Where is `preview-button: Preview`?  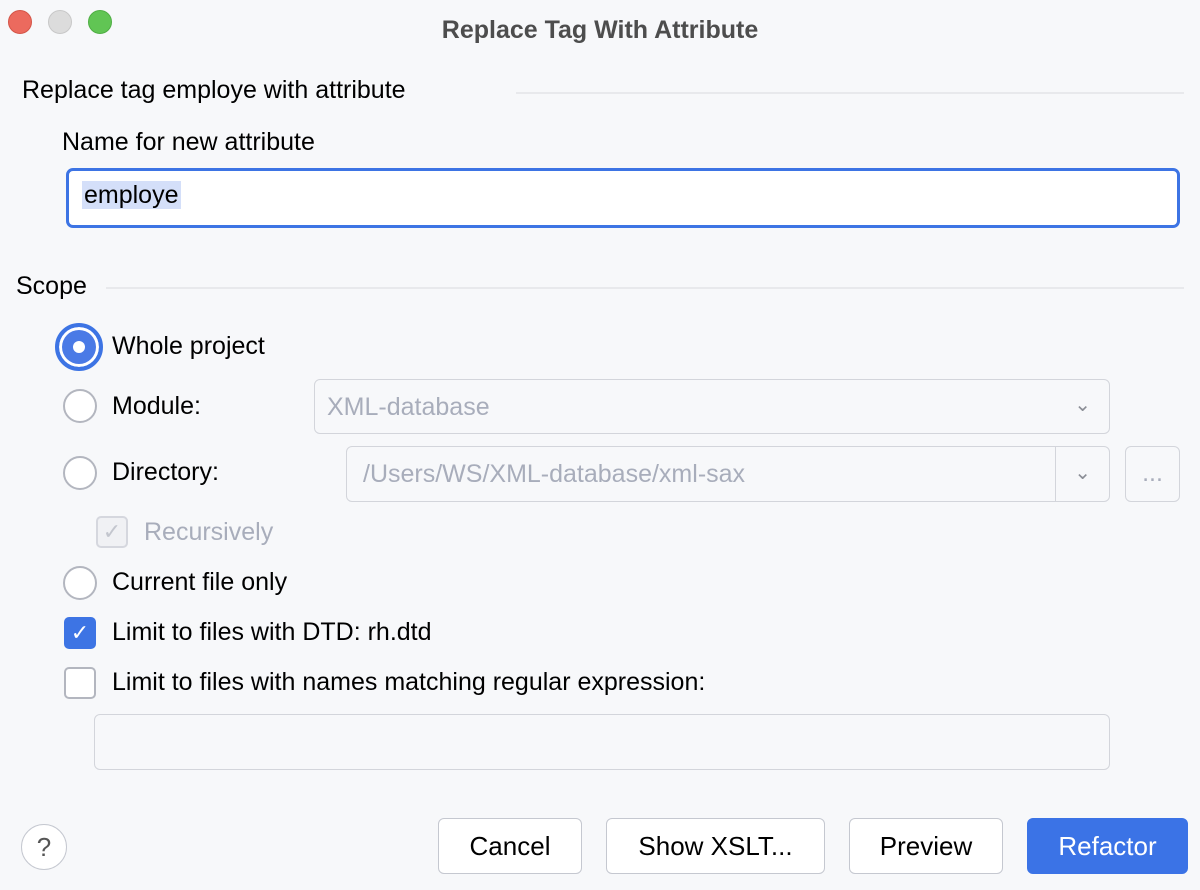 preview-button: Preview is located at coordinates (926, 846).